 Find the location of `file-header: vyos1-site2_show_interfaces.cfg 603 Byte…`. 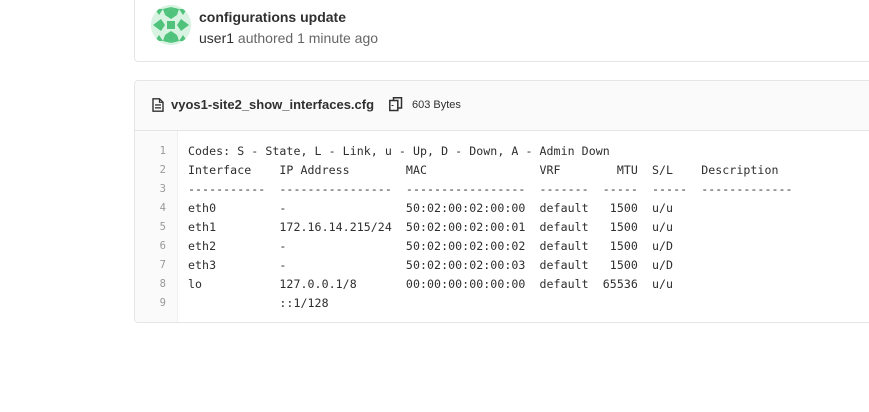

file-header: vyos1-site2_show_interfaces.cfg 603 Byte… is located at coordinates (502, 106).